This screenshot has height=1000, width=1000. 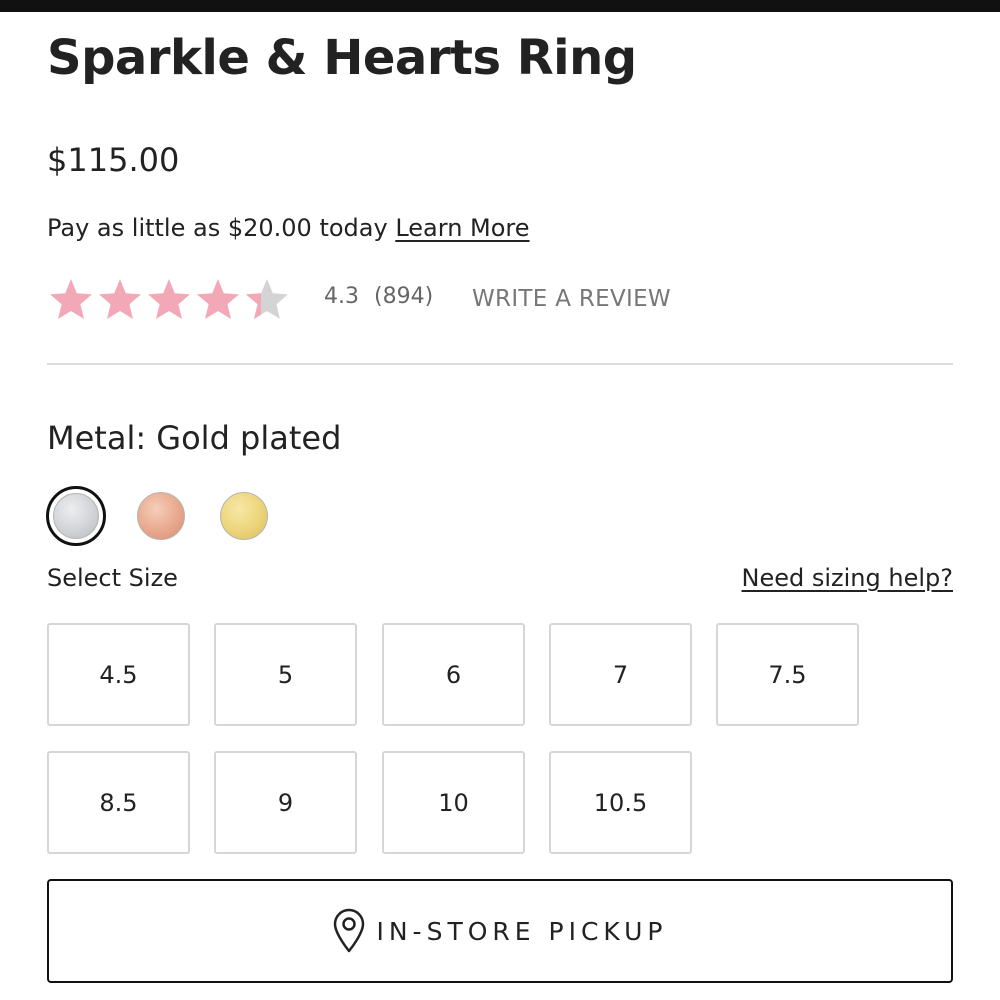 What do you see at coordinates (404, 296) in the screenshot?
I see `rating-count: (894)` at bounding box center [404, 296].